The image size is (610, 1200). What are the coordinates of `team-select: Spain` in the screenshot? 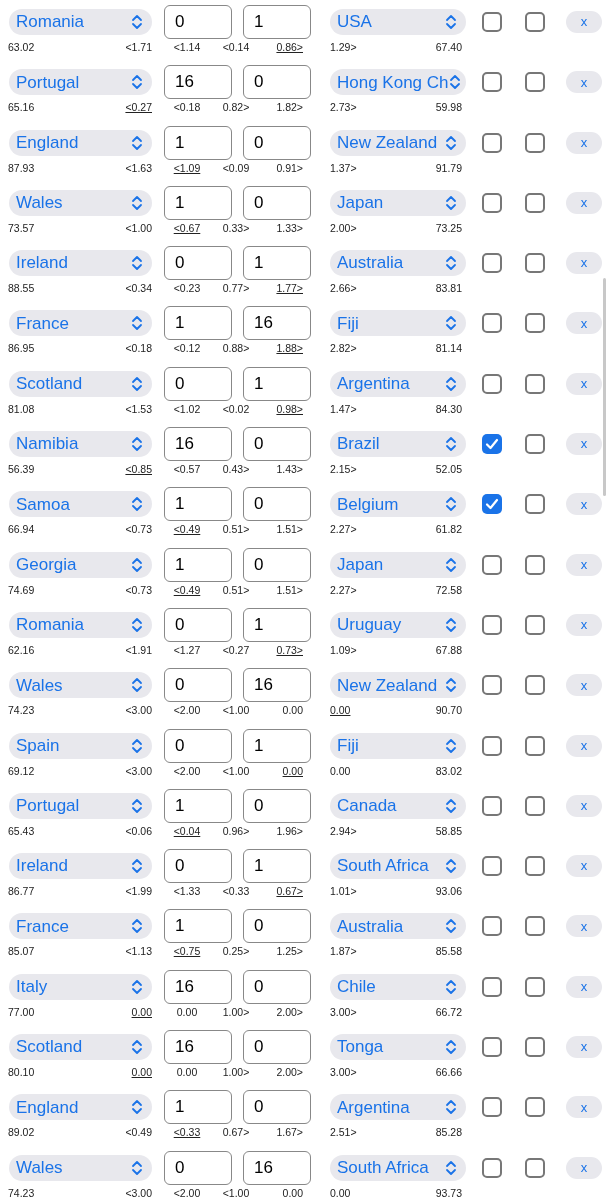 It's located at (80, 745).